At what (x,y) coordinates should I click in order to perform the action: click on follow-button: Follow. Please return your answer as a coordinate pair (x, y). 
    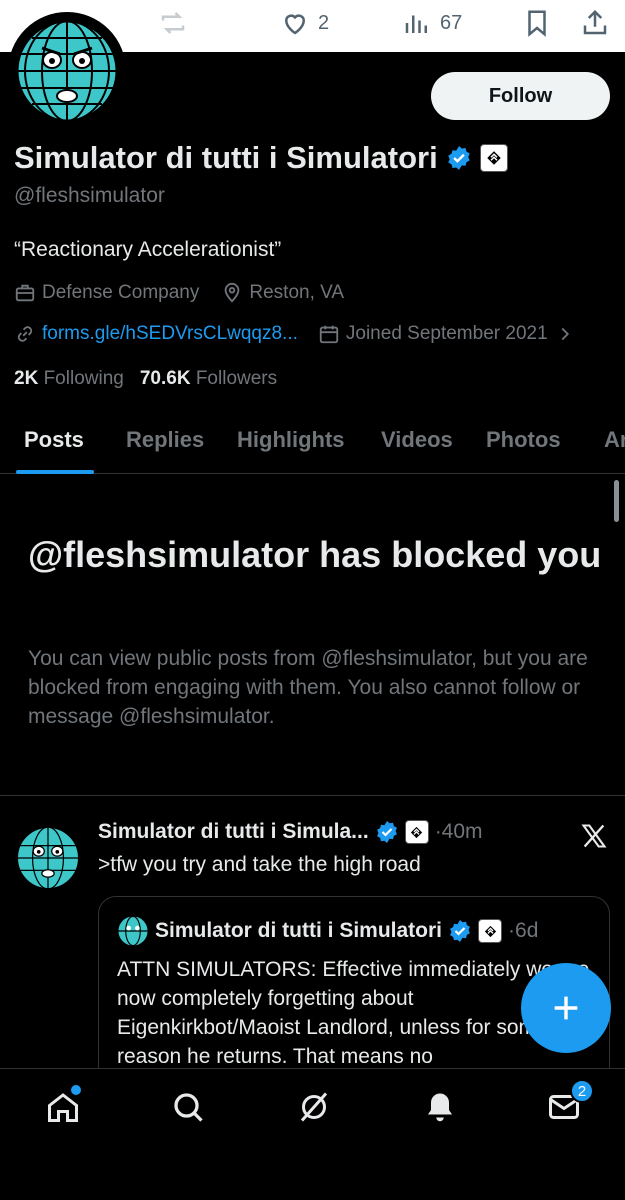
    Looking at the image, I should click on (520, 96).